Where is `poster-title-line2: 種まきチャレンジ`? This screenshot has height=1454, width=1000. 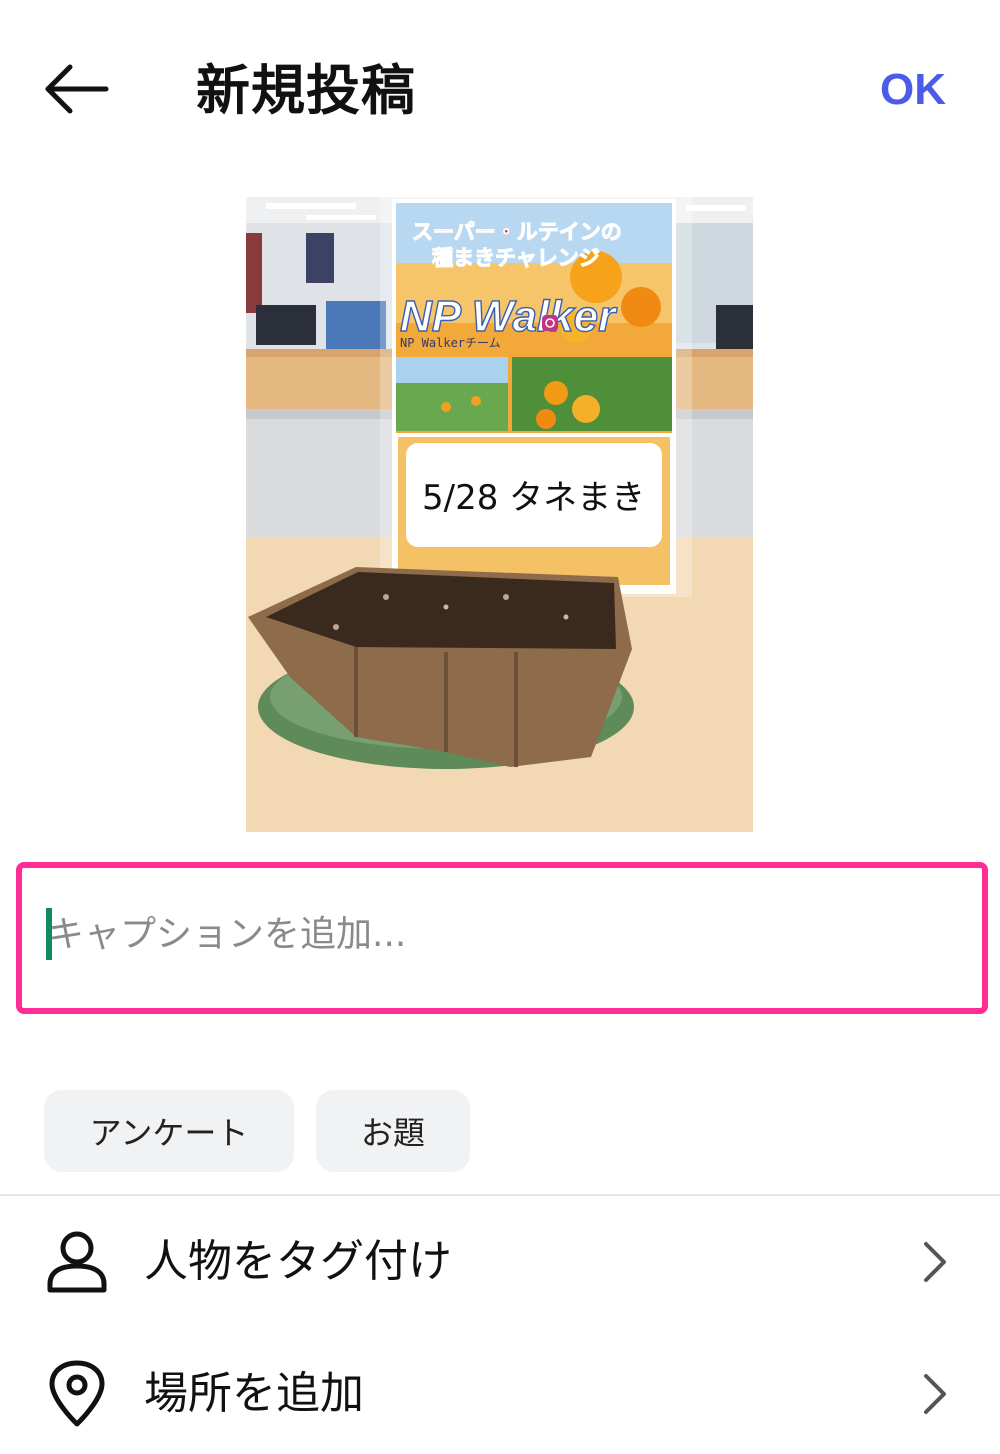 poster-title-line2: 種まきチャレンジ is located at coordinates (516, 258).